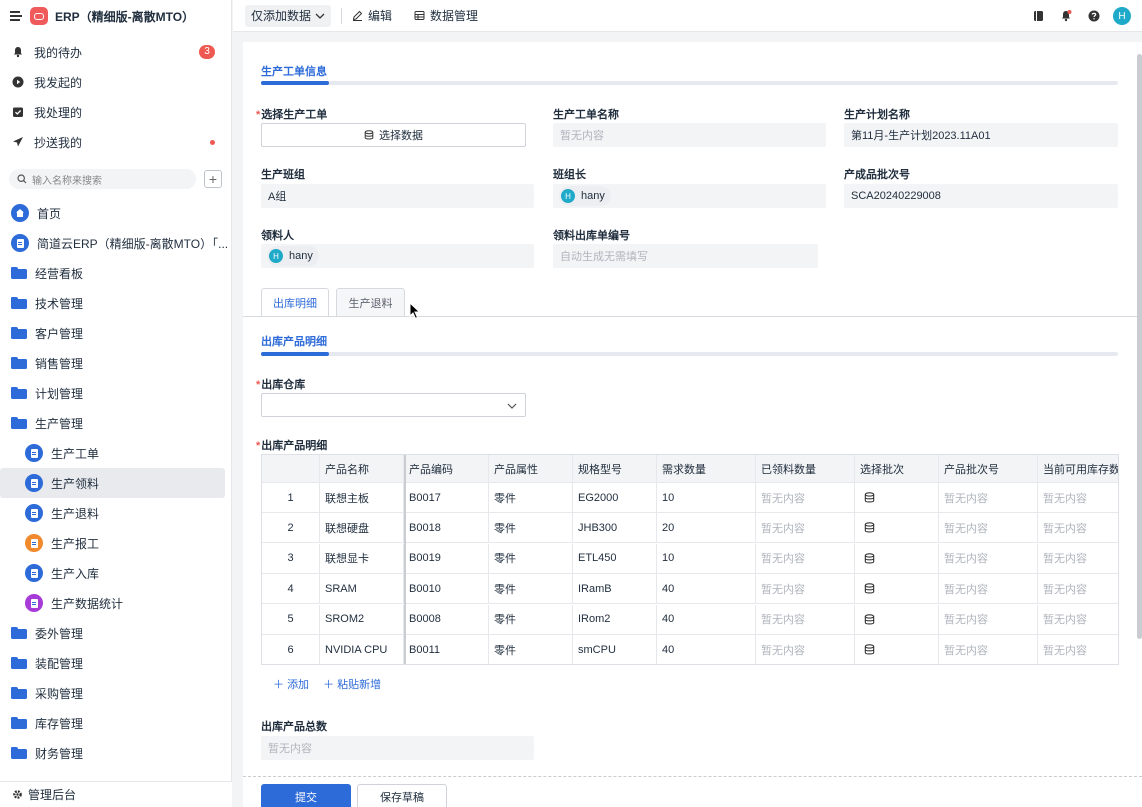 This screenshot has width=1142, height=807. Describe the element at coordinates (115, 363) in the screenshot. I see `nav-folder-sales: 销售管理` at that location.